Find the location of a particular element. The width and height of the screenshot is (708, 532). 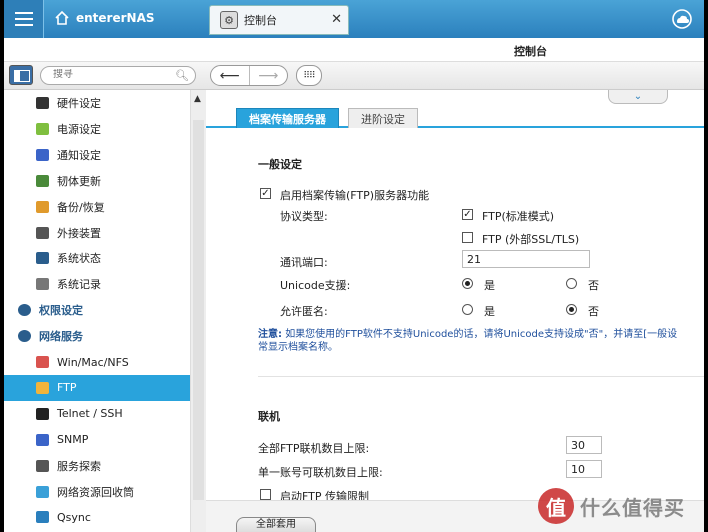

ftp-standard-label: FTP(标准模式) is located at coordinates (518, 216).